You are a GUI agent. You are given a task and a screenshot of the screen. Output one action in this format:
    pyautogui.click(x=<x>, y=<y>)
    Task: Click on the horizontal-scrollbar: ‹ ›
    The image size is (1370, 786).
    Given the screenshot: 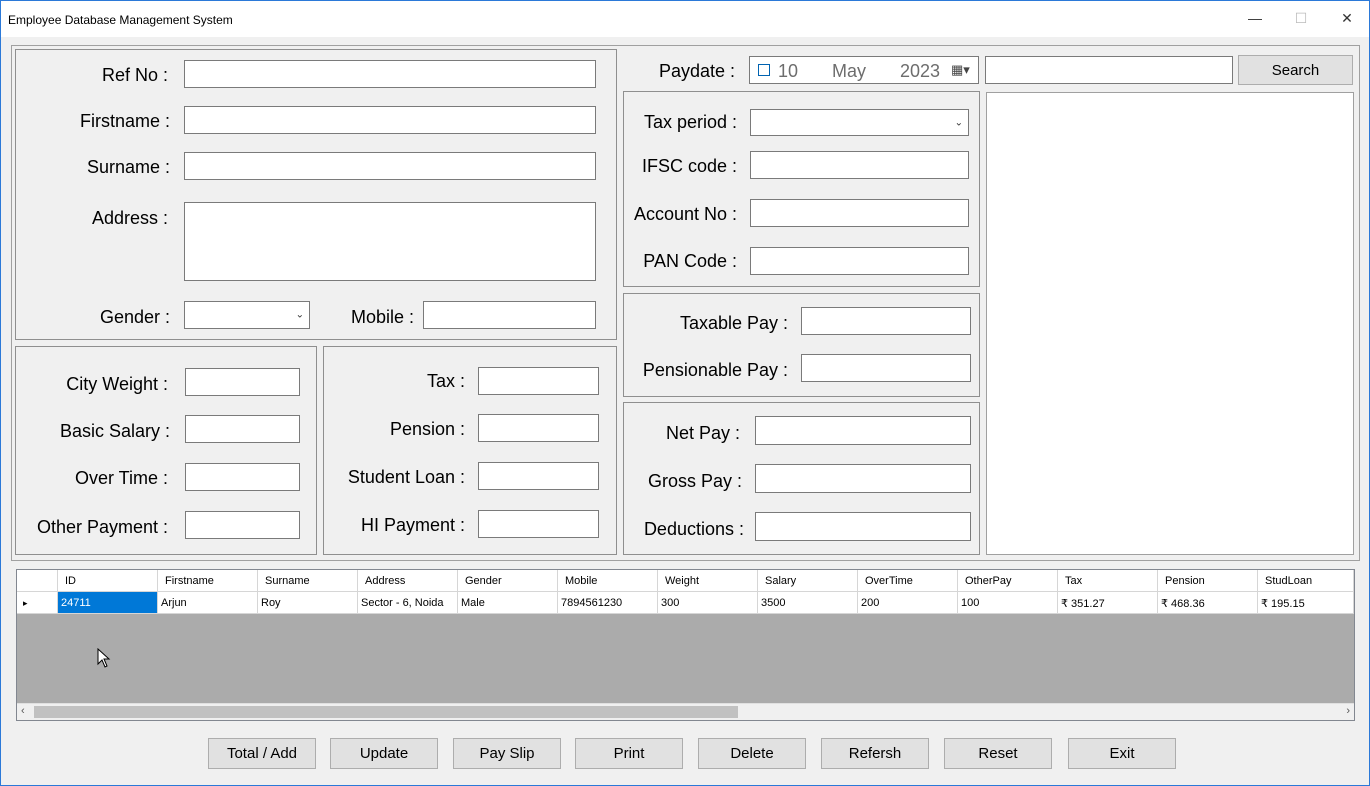 What is the action you would take?
    pyautogui.click(x=685, y=711)
    